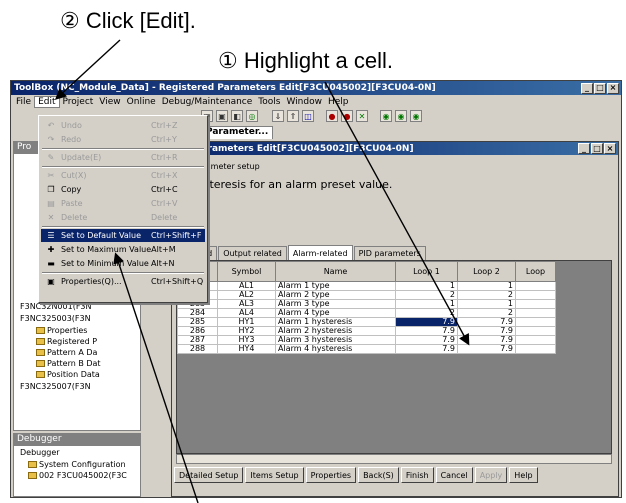  I want to click on button-detailed-setup: Detailed Setup, so click(209, 475).